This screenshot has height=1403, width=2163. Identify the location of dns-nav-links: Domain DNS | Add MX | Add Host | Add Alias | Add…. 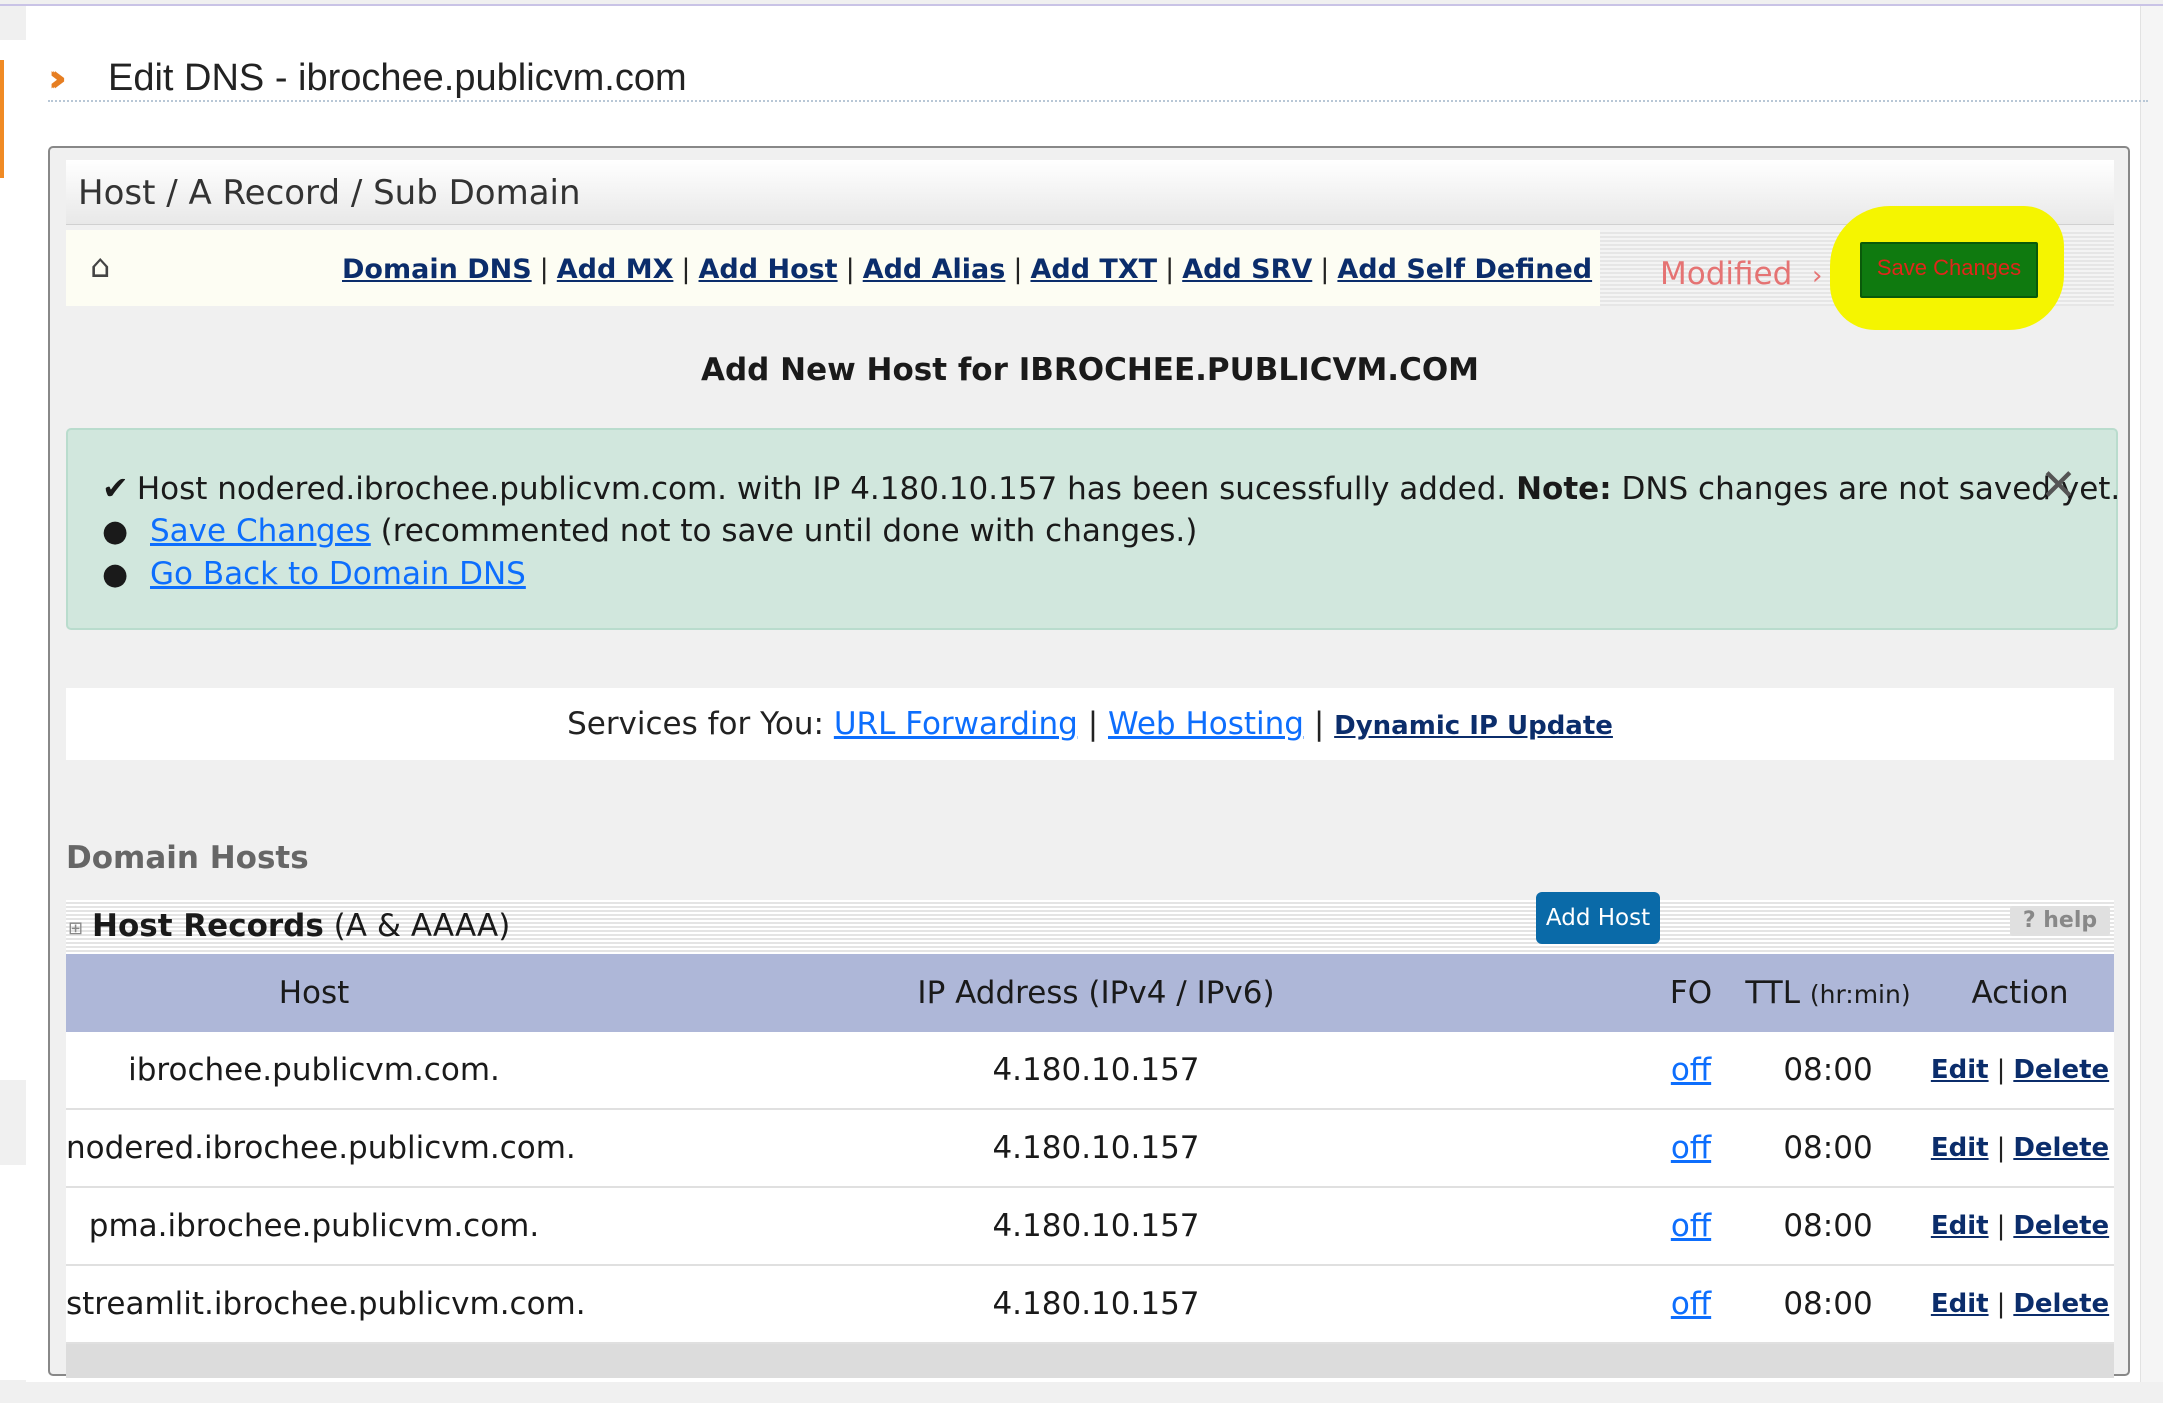
(967, 270).